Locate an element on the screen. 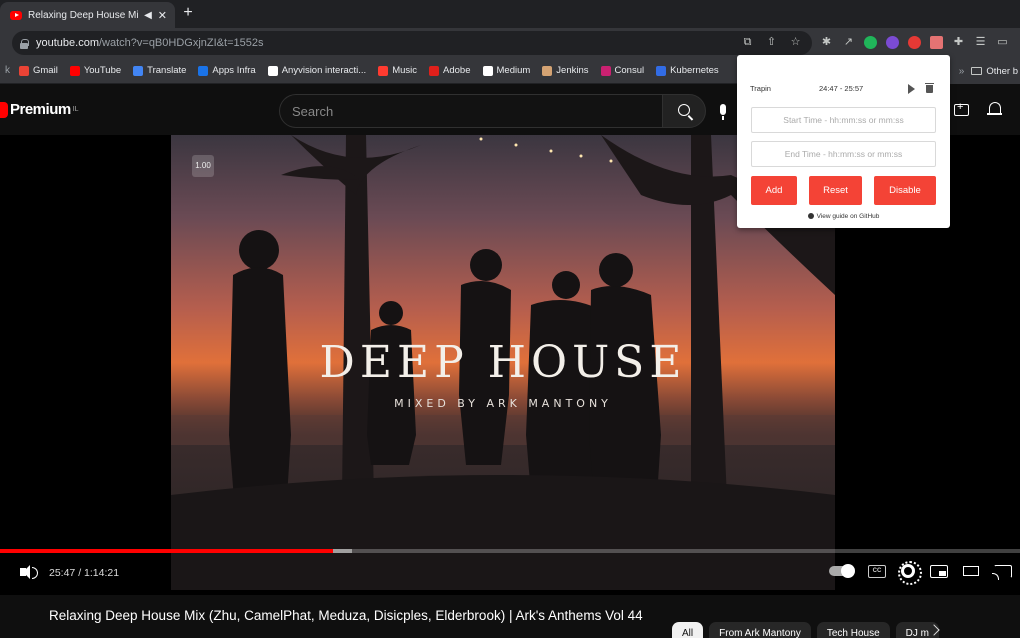  bookmark-label: YouTube is located at coordinates (102, 70).